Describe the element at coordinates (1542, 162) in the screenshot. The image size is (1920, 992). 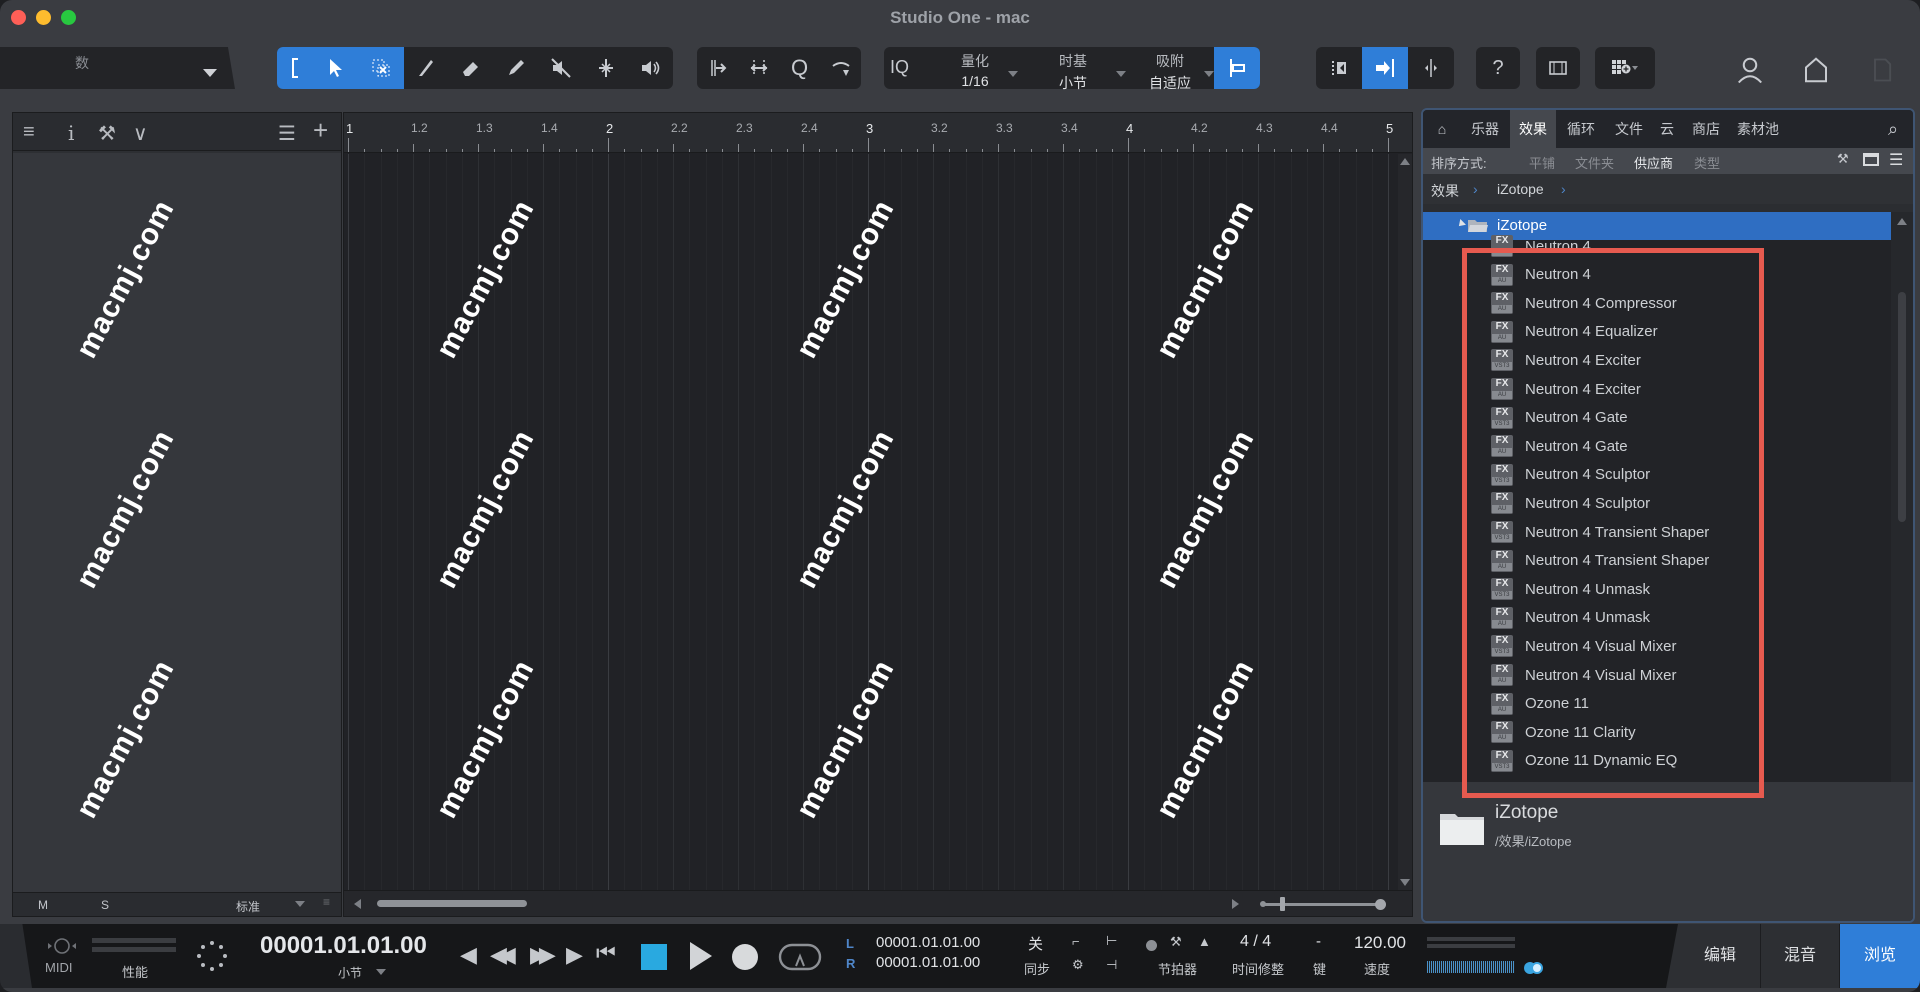
I see `sort-option-tile: 平铺` at that location.